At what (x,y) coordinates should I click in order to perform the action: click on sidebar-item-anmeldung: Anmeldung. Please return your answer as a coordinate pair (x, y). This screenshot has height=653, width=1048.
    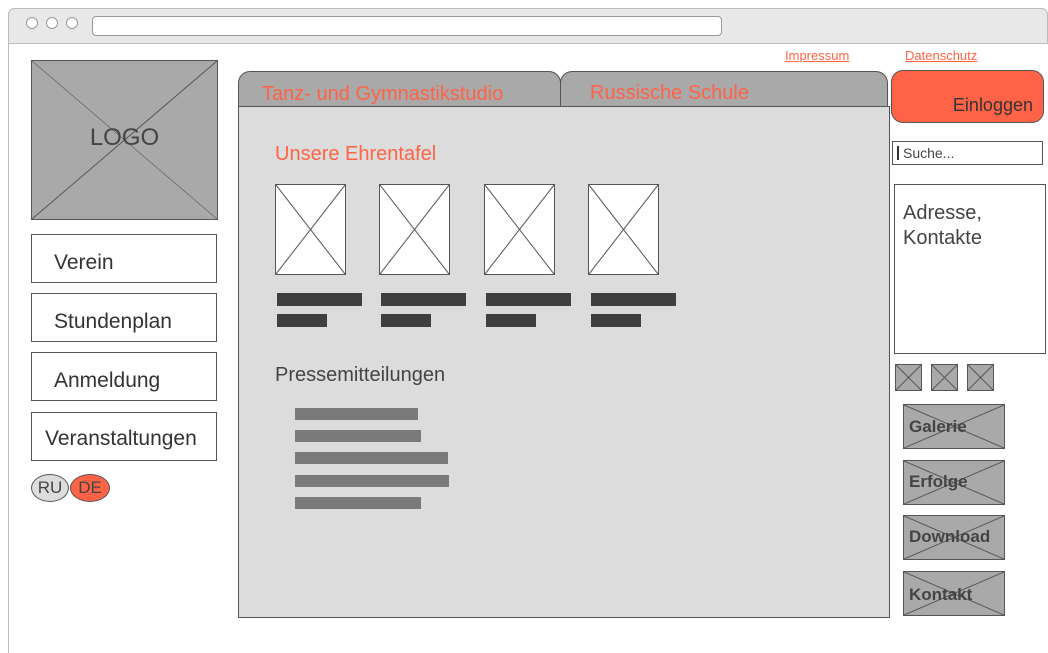
    Looking at the image, I should click on (124, 376).